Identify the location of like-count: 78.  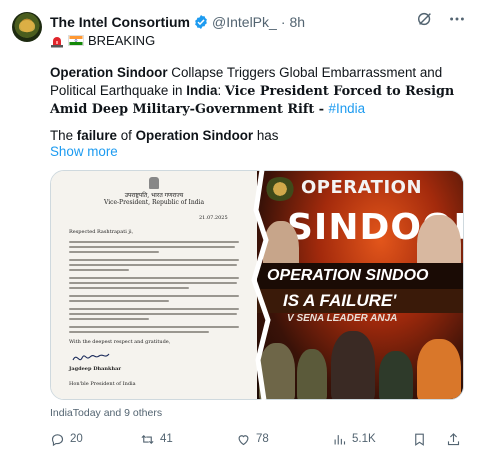
(262, 439).